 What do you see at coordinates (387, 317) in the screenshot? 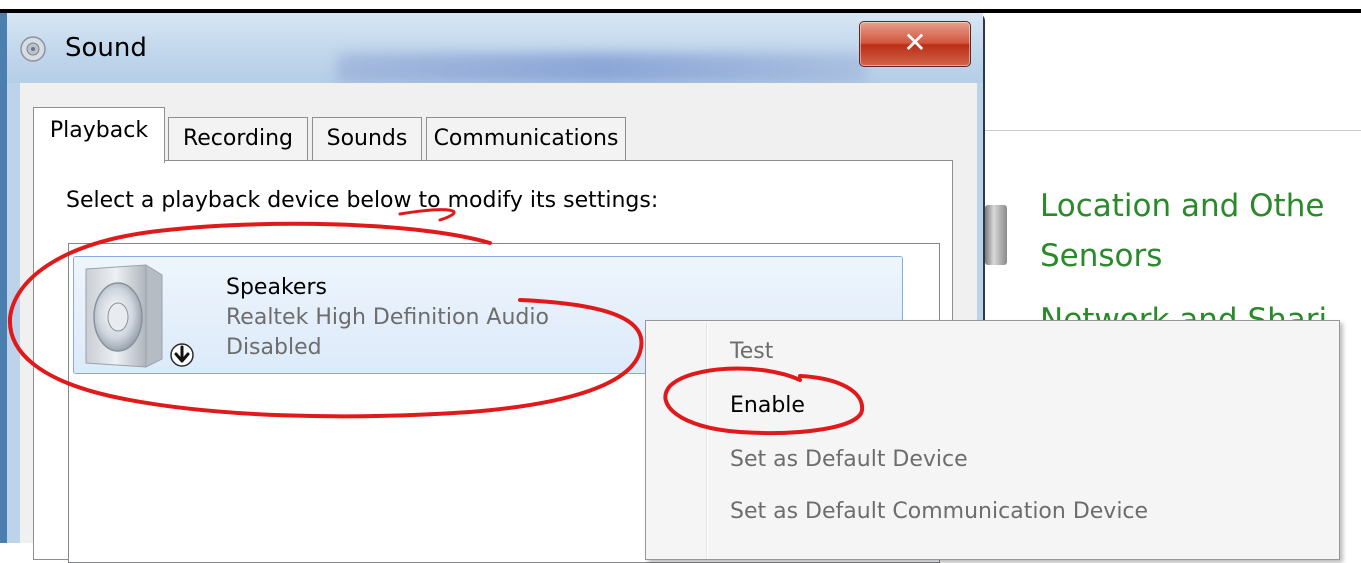
I see `device-driver: Realtek High Definition Audio` at bounding box center [387, 317].